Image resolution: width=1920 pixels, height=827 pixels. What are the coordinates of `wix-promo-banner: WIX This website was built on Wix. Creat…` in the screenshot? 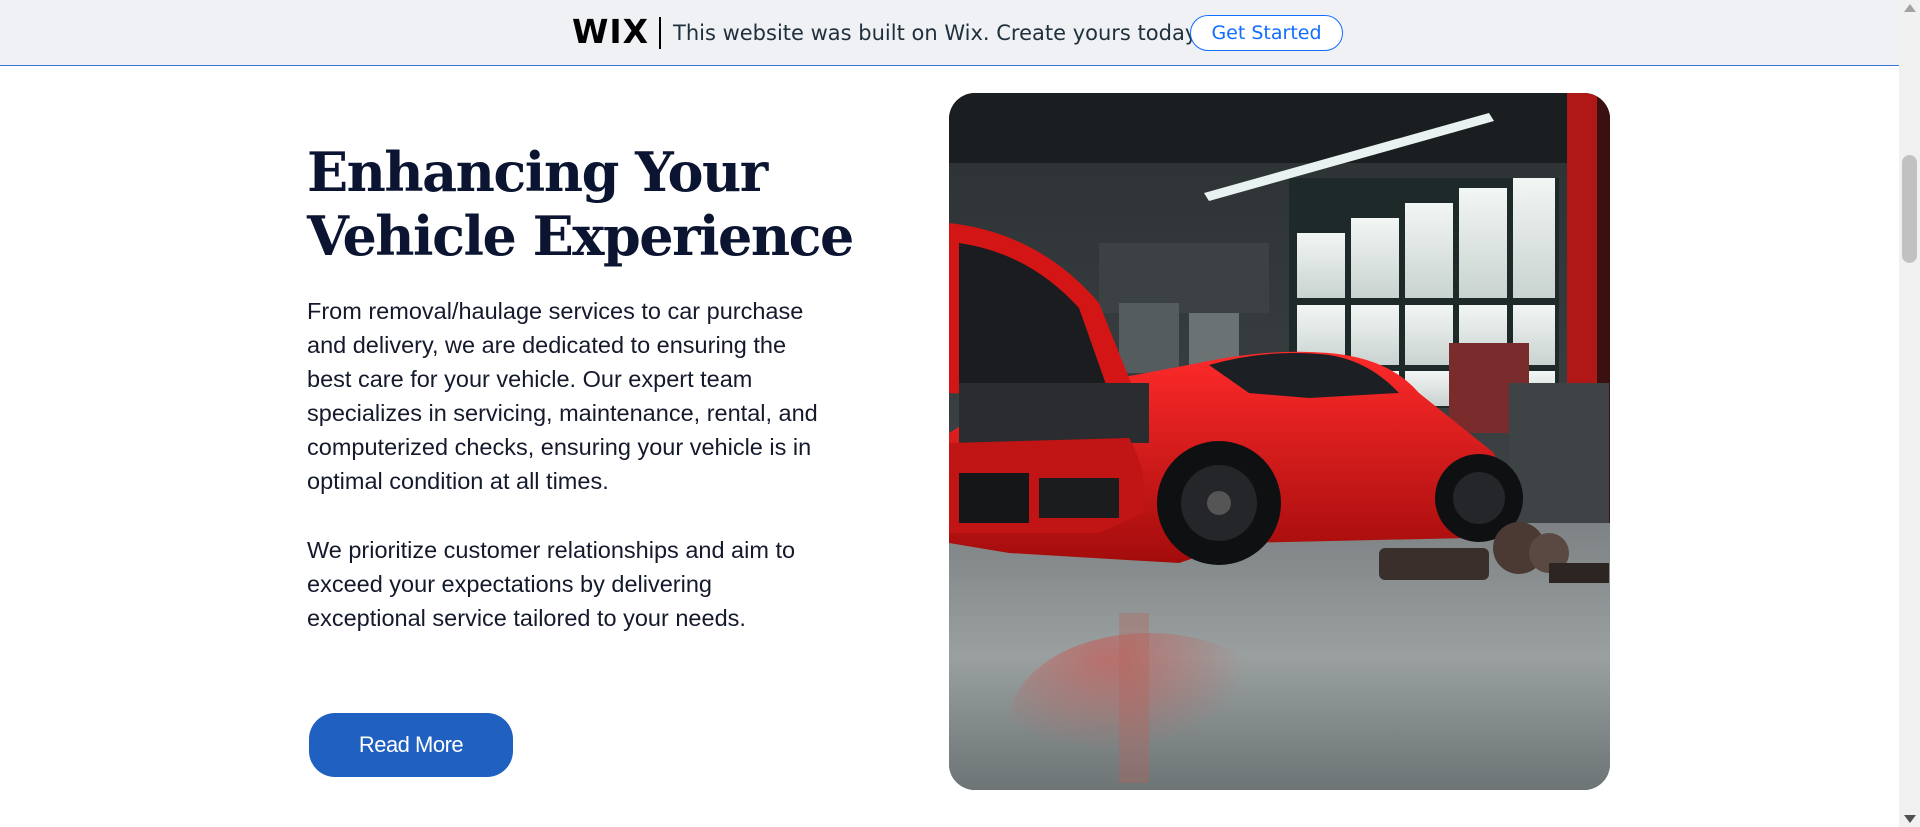 It's located at (949, 33).